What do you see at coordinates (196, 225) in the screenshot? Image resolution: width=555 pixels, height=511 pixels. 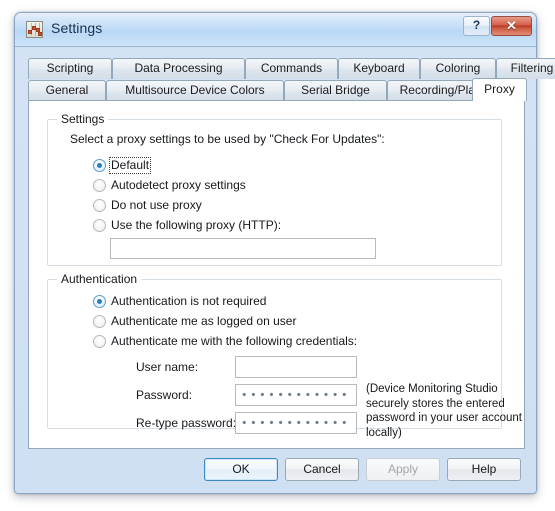 I see `radio-label: Use the following proxy (HTTP):` at bounding box center [196, 225].